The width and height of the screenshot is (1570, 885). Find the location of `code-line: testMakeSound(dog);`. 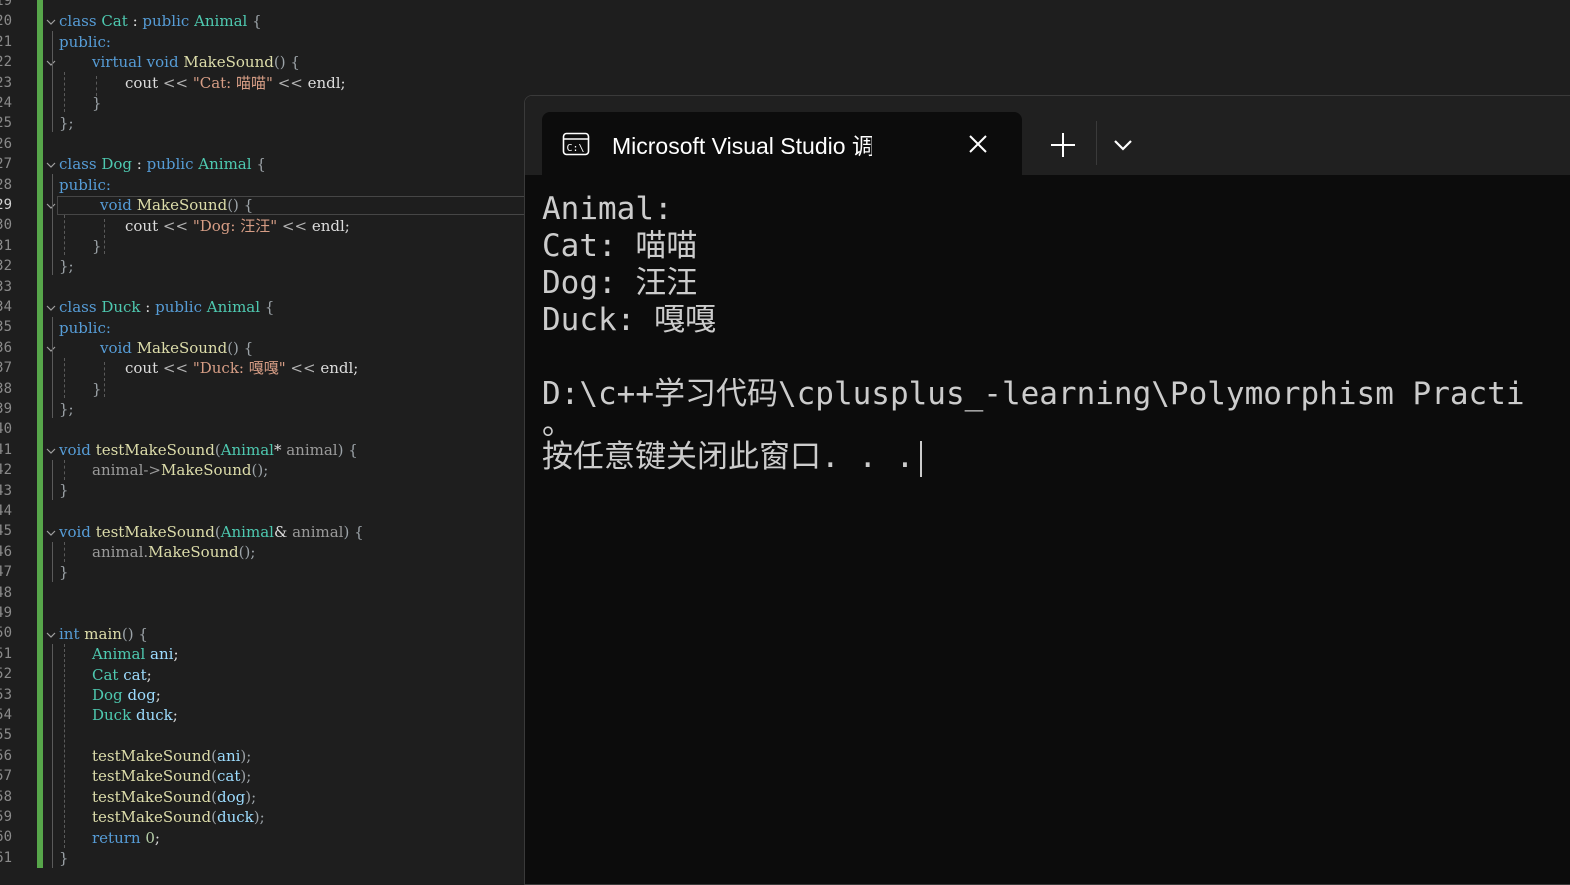

code-line: testMakeSound(dog); is located at coordinates (174, 797).